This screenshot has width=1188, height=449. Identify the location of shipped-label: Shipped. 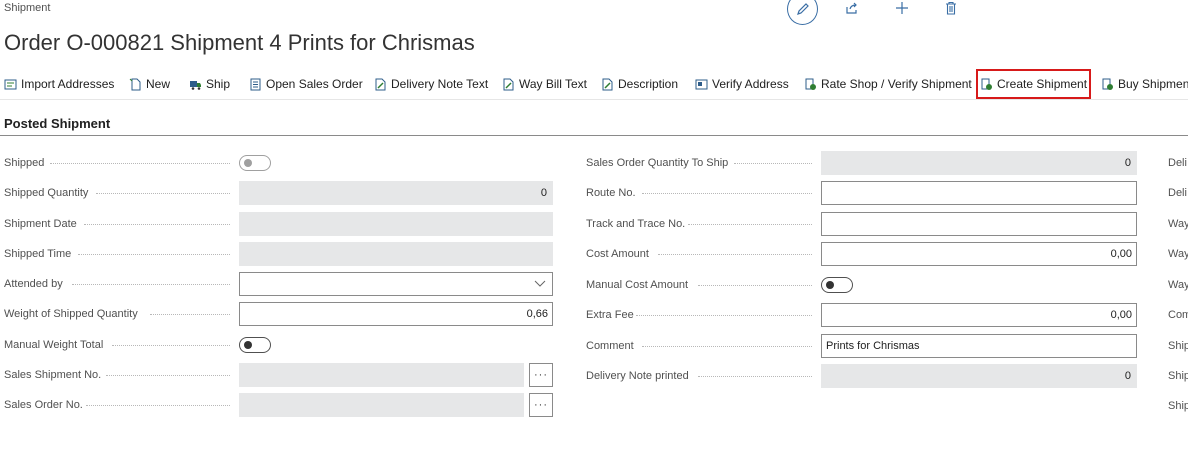
(24, 163).